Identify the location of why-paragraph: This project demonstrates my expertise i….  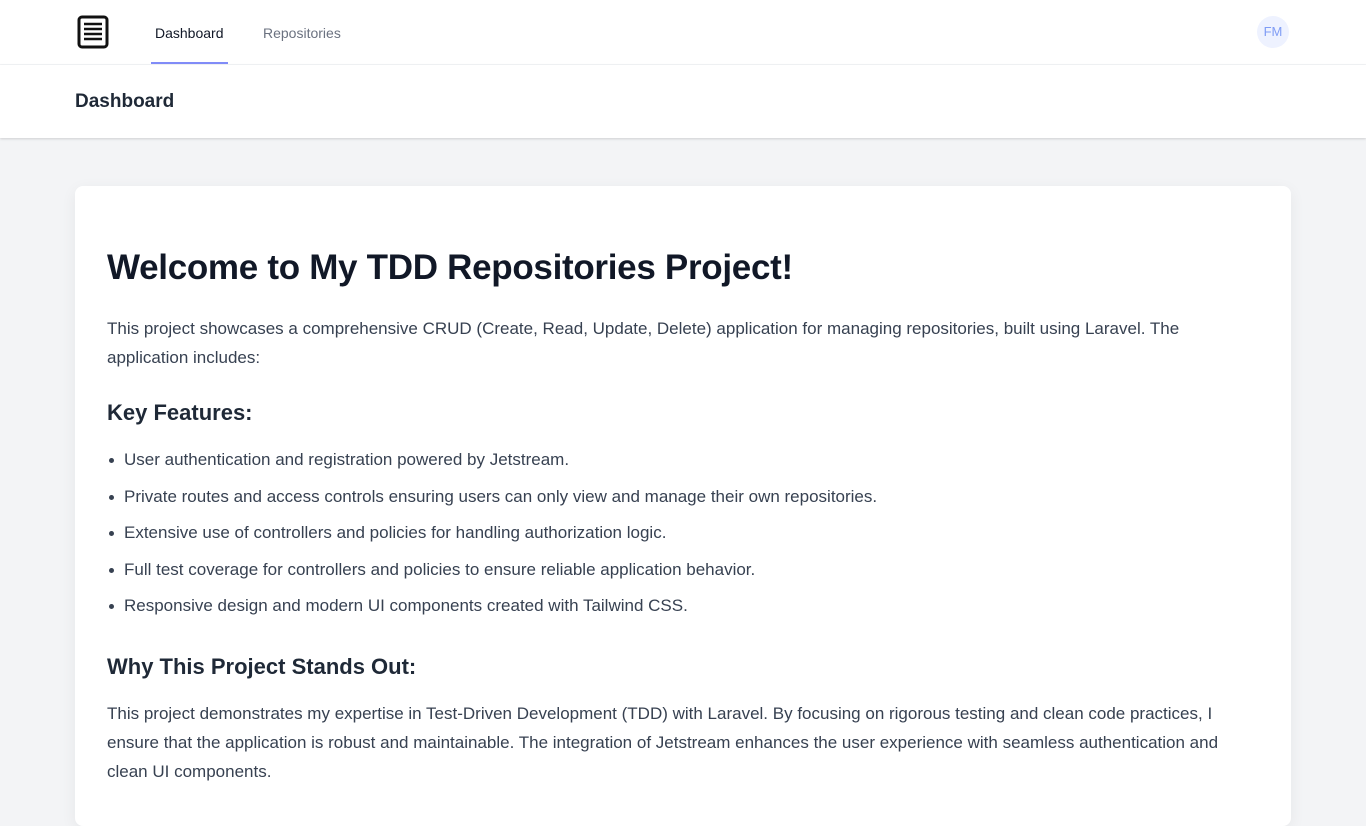
(663, 742).